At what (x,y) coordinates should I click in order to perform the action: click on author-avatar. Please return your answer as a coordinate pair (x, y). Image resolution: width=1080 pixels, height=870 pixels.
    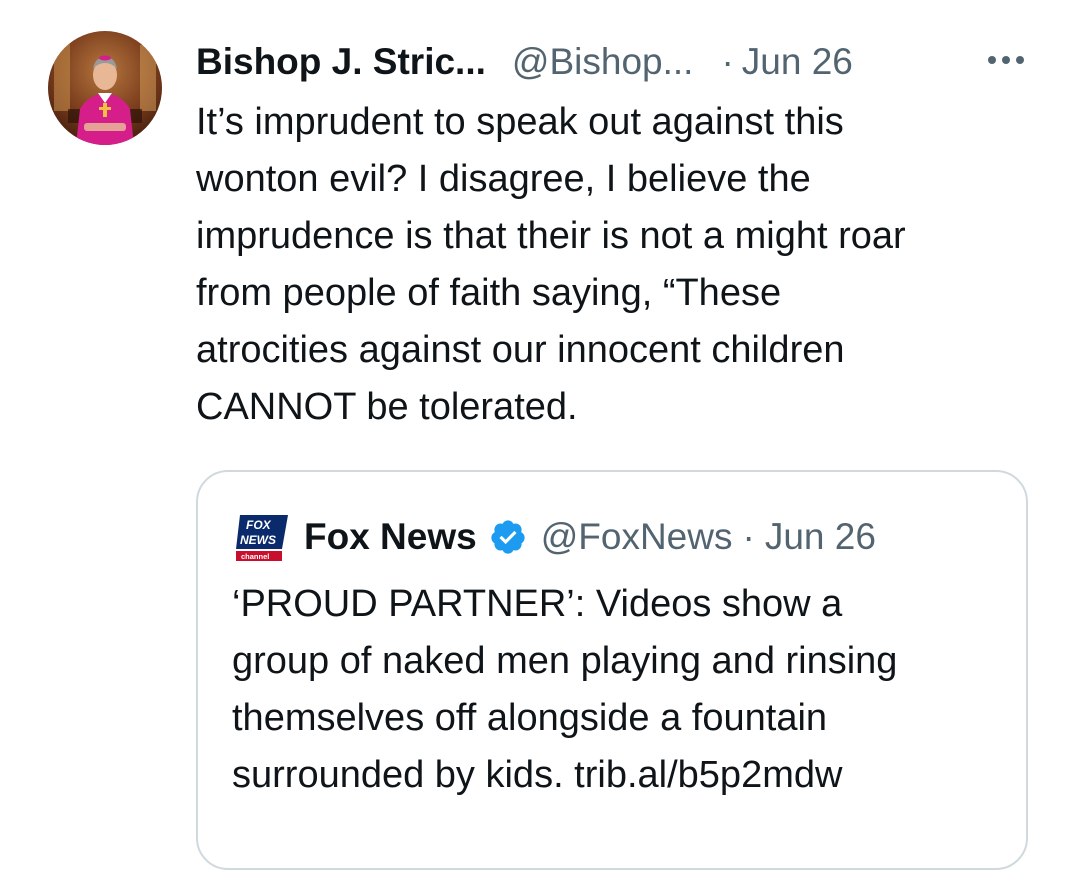
    Looking at the image, I should click on (105, 88).